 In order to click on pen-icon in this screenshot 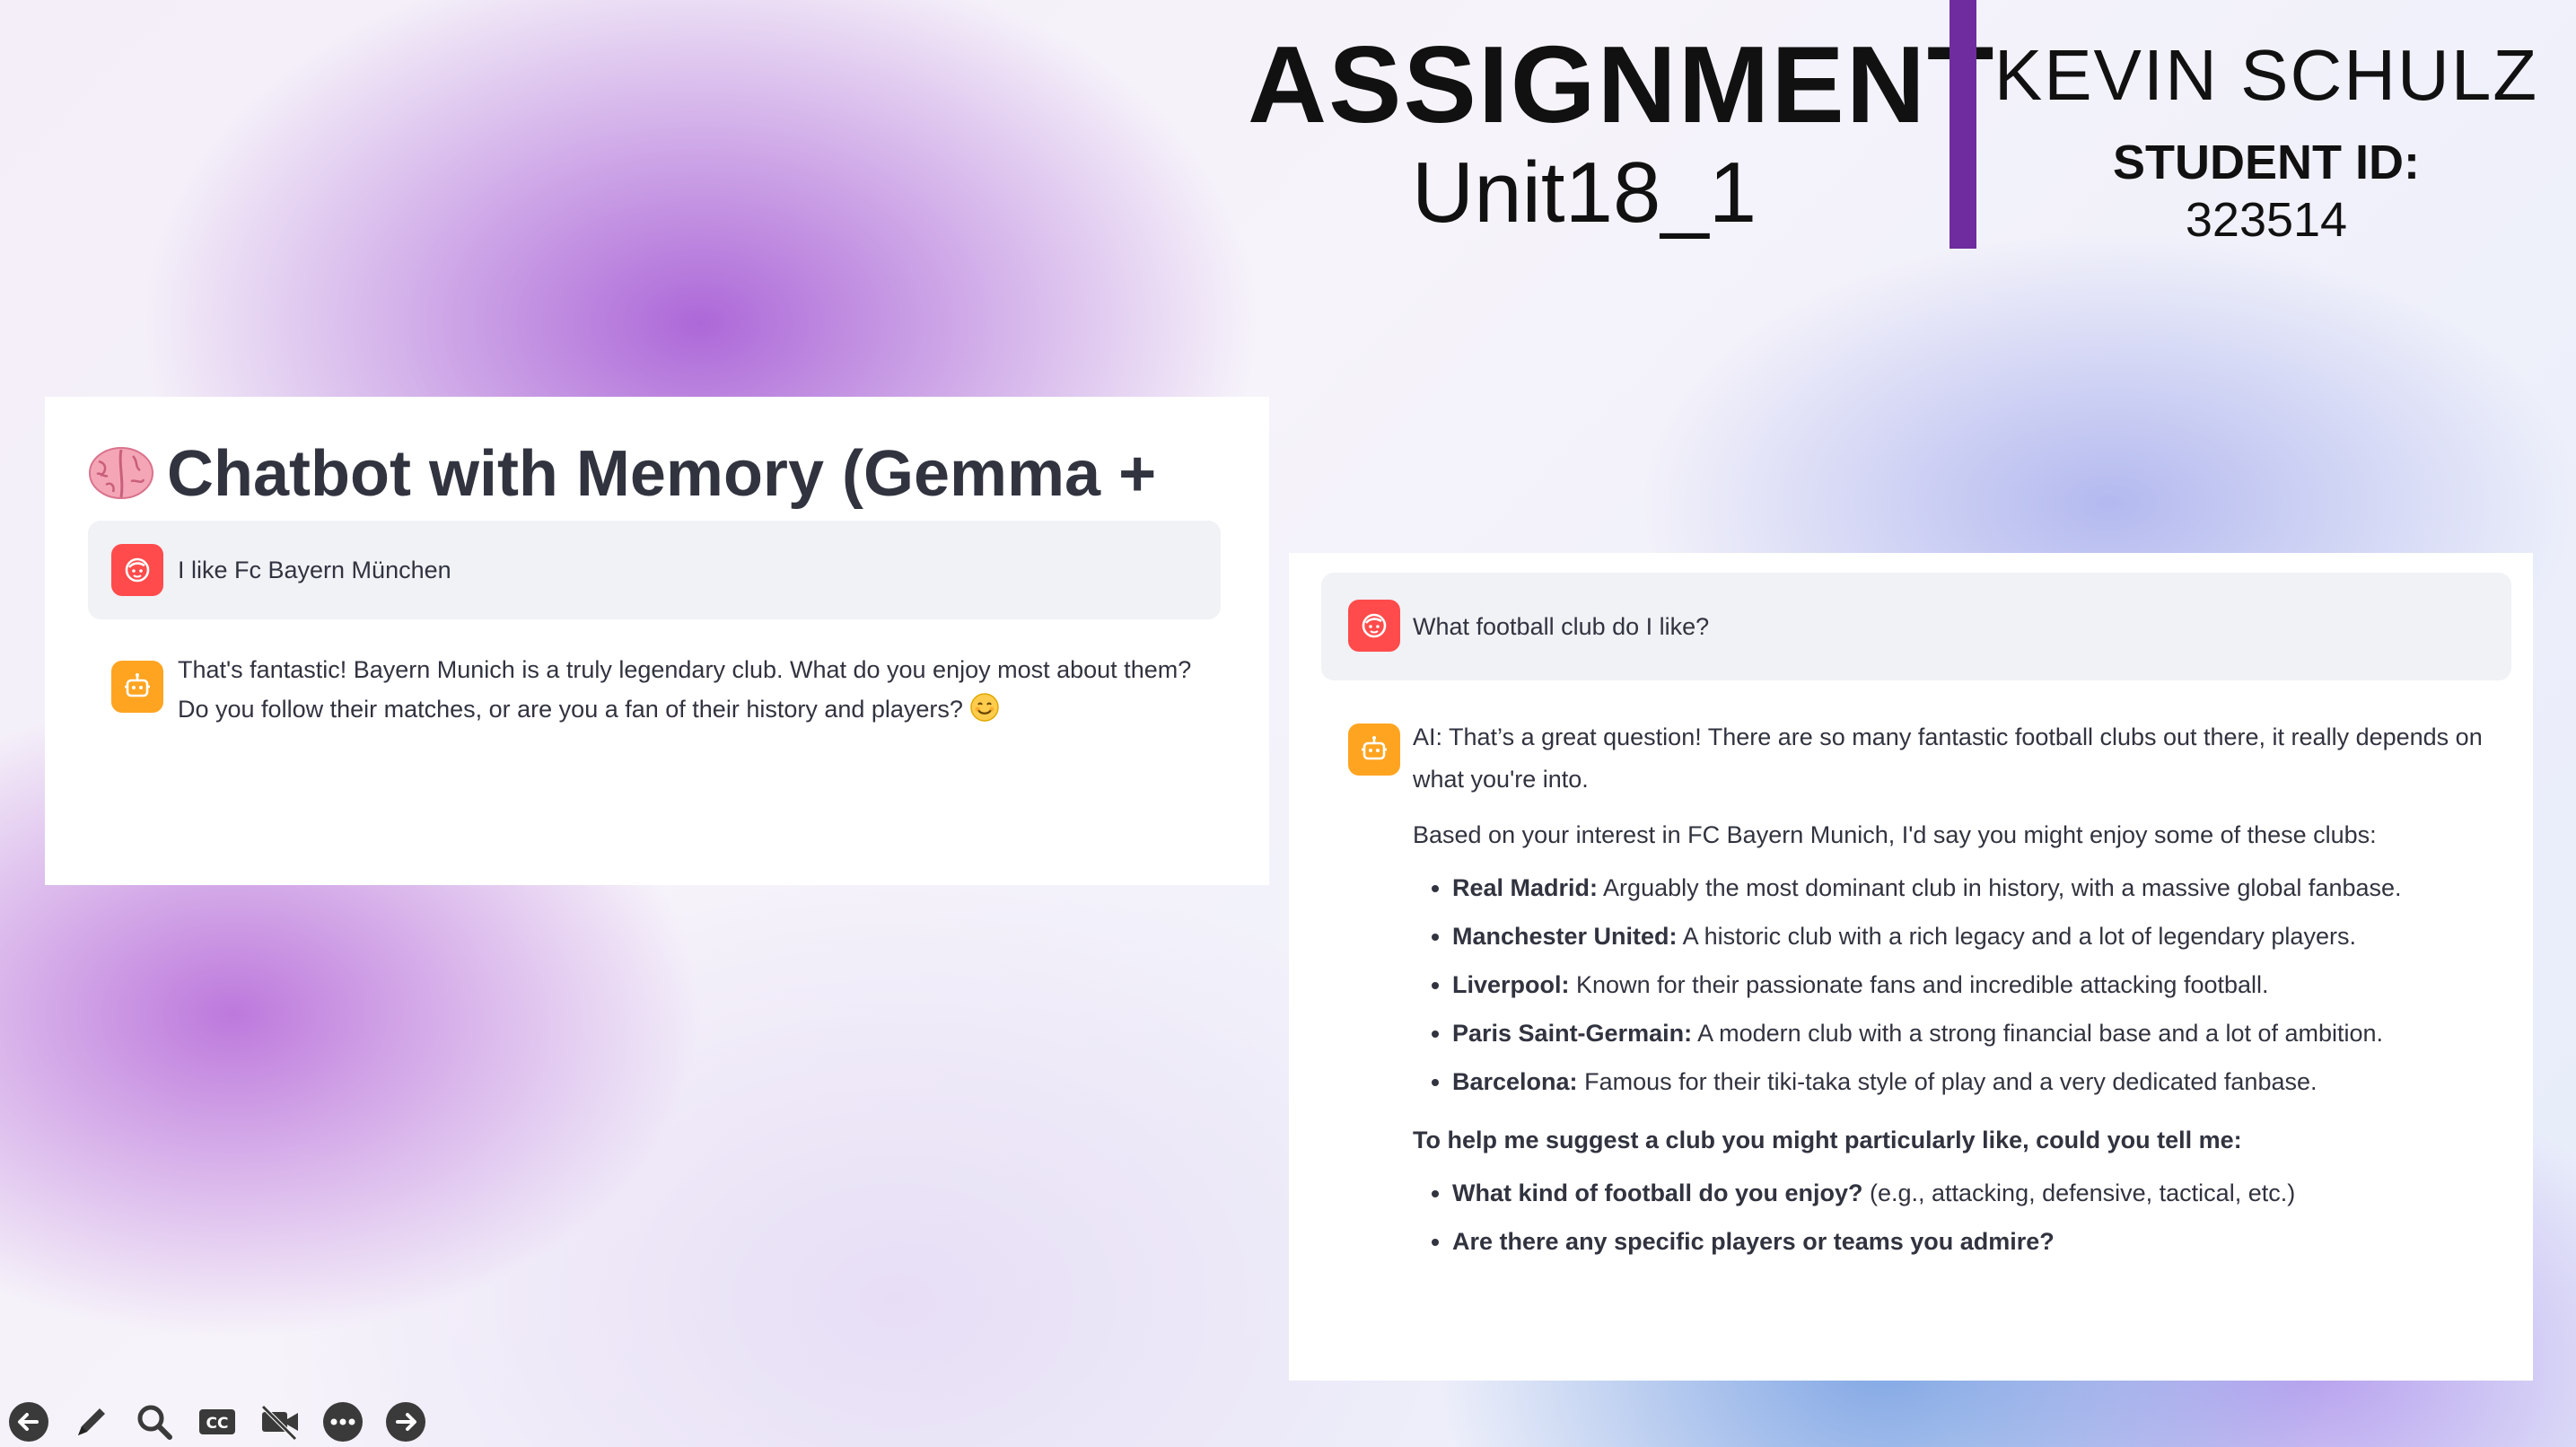, I will do `click(91, 1422)`.